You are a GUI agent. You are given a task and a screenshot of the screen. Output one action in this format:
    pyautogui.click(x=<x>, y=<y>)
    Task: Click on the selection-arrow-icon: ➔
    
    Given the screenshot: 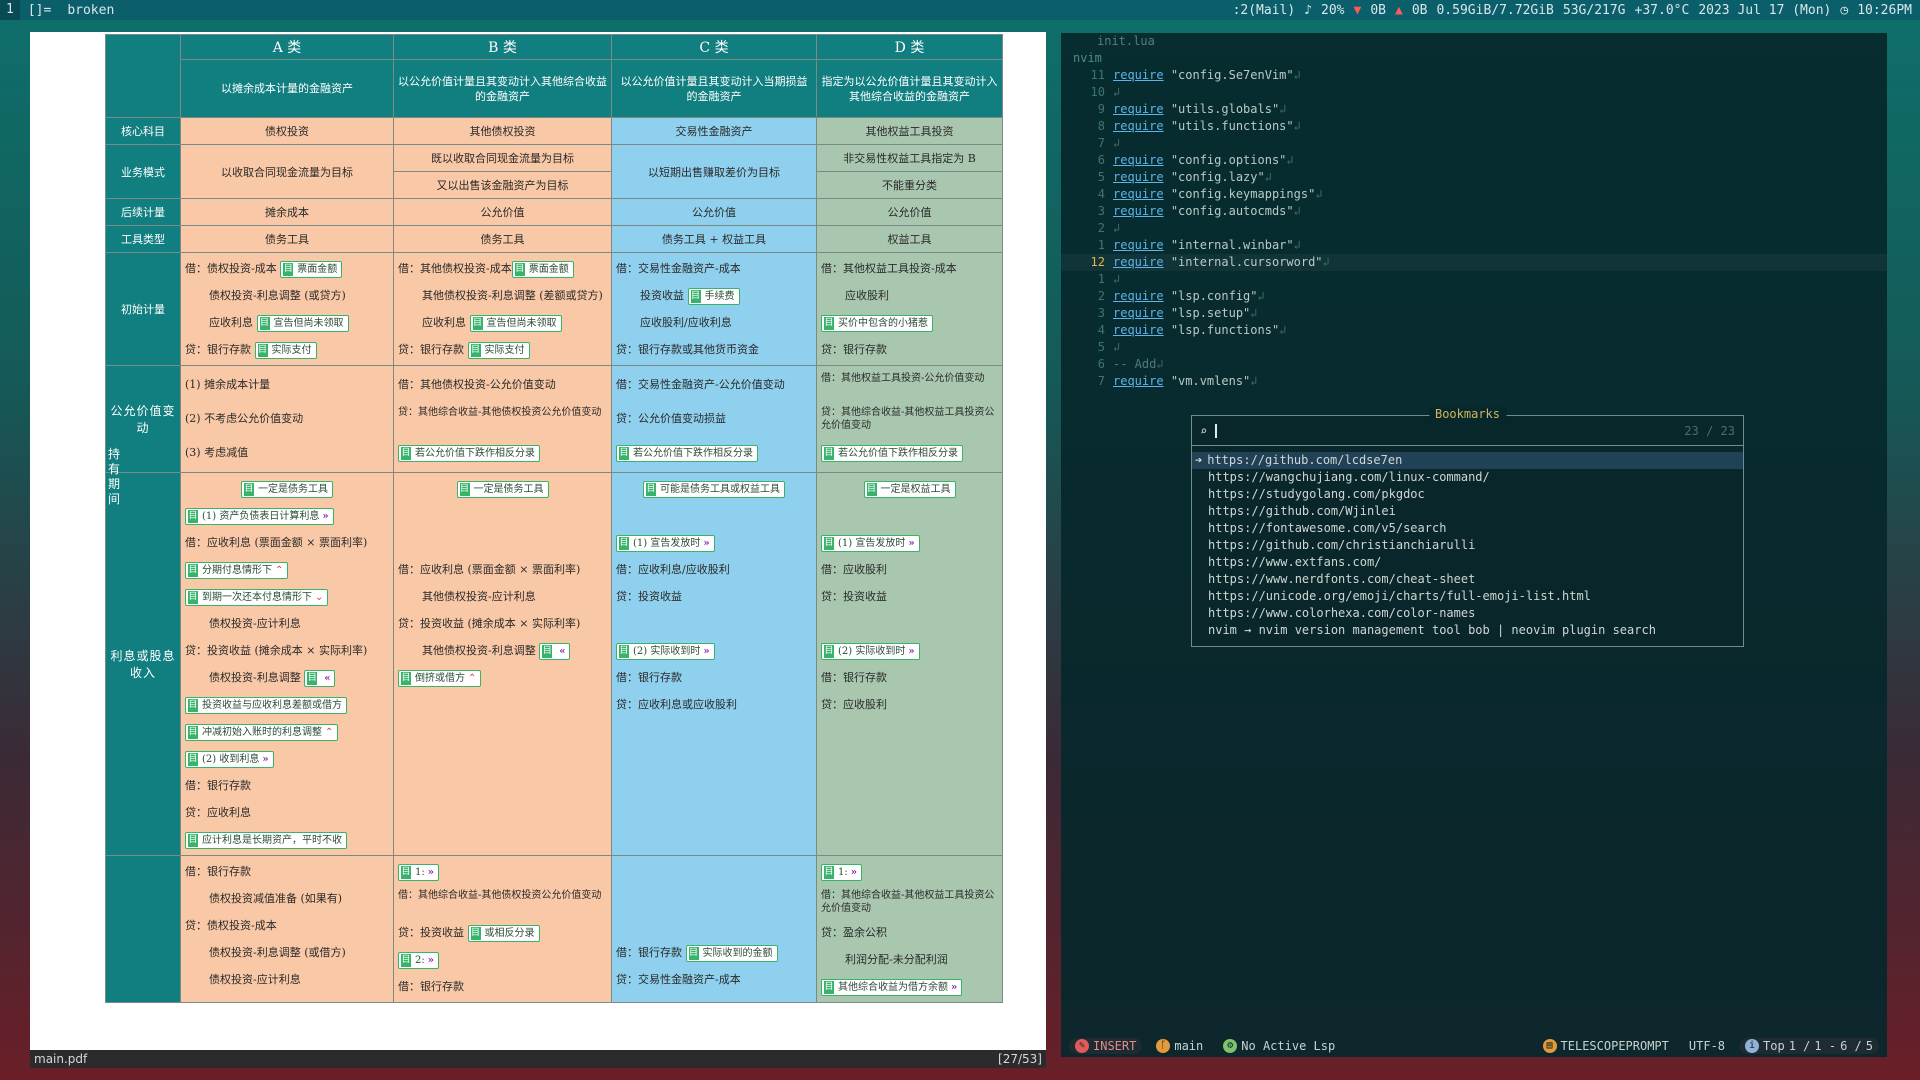 What is the action you would take?
    pyautogui.click(x=1199, y=460)
    